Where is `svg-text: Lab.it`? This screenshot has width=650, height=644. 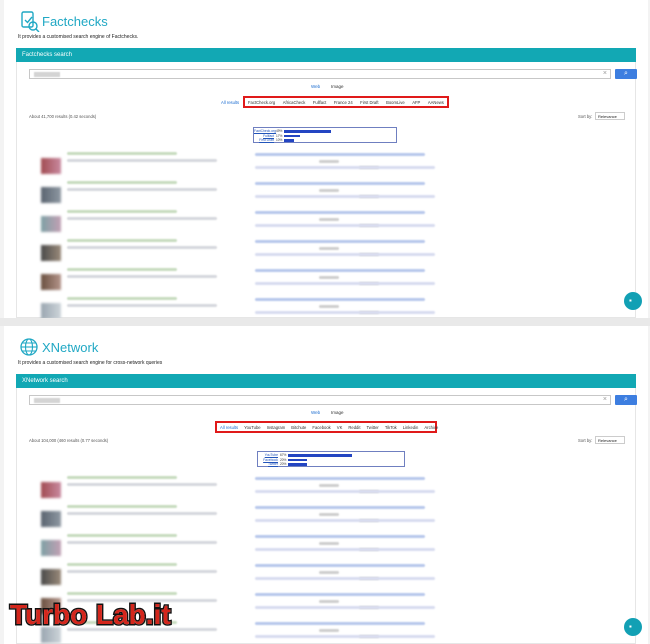
svg-text: Lab.it is located at coordinates (133, 614).